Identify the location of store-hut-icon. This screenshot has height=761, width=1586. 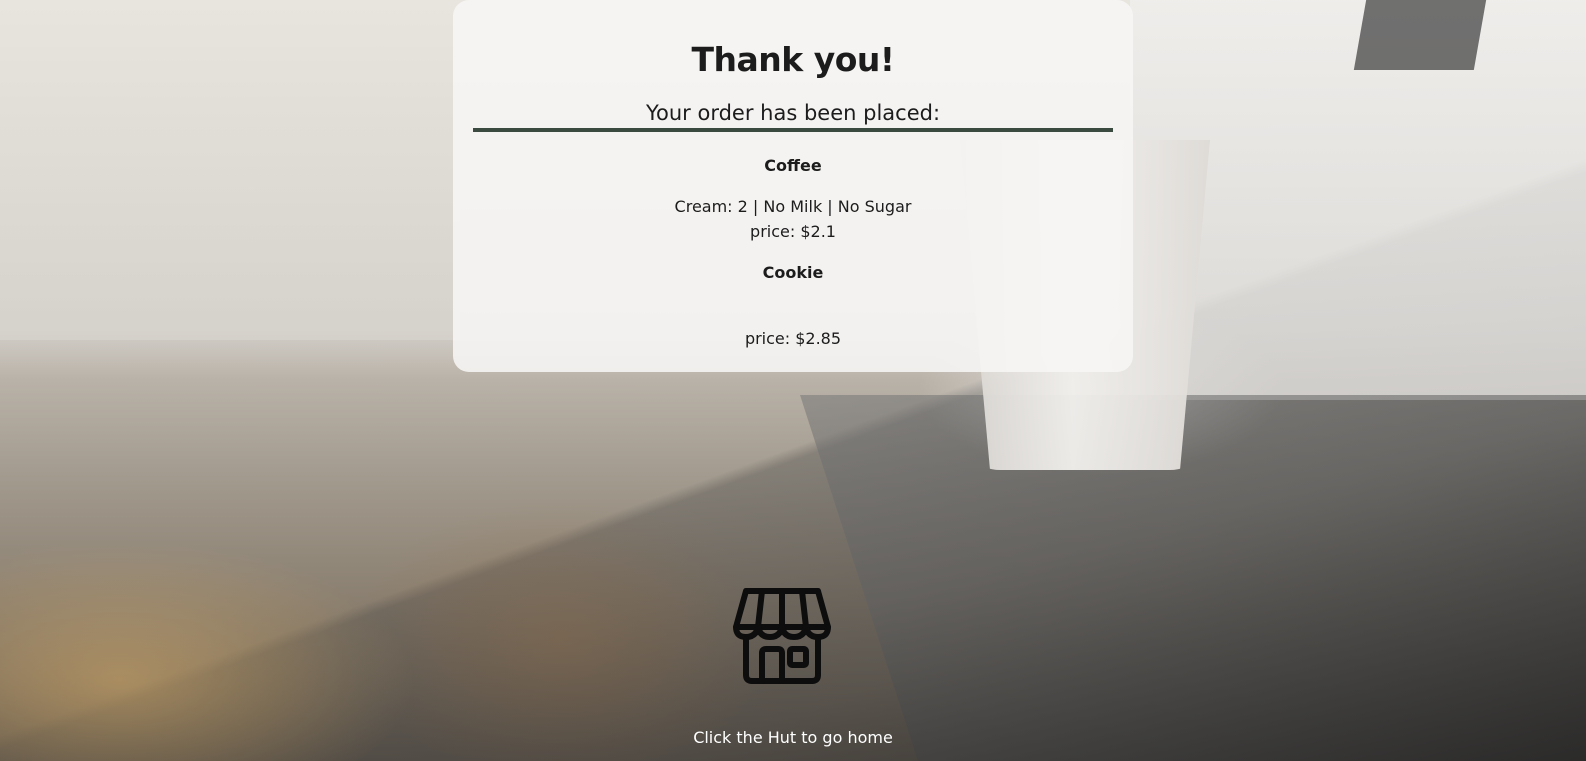
(782, 636).